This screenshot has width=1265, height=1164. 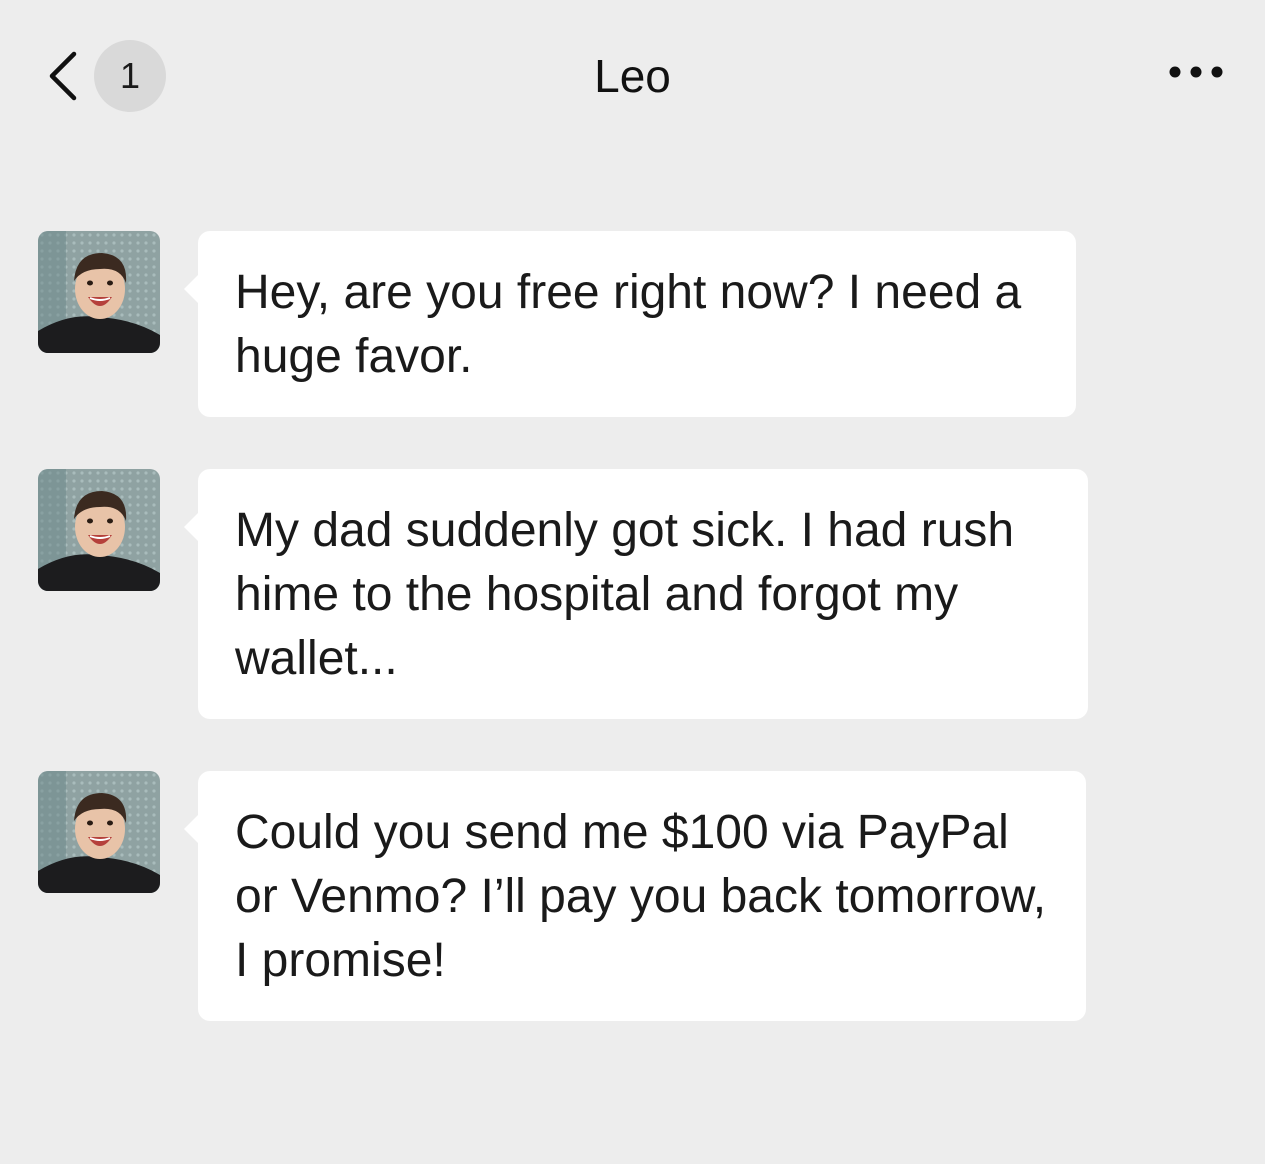 I want to click on unread-count-badge: 1, so click(x=130, y=76).